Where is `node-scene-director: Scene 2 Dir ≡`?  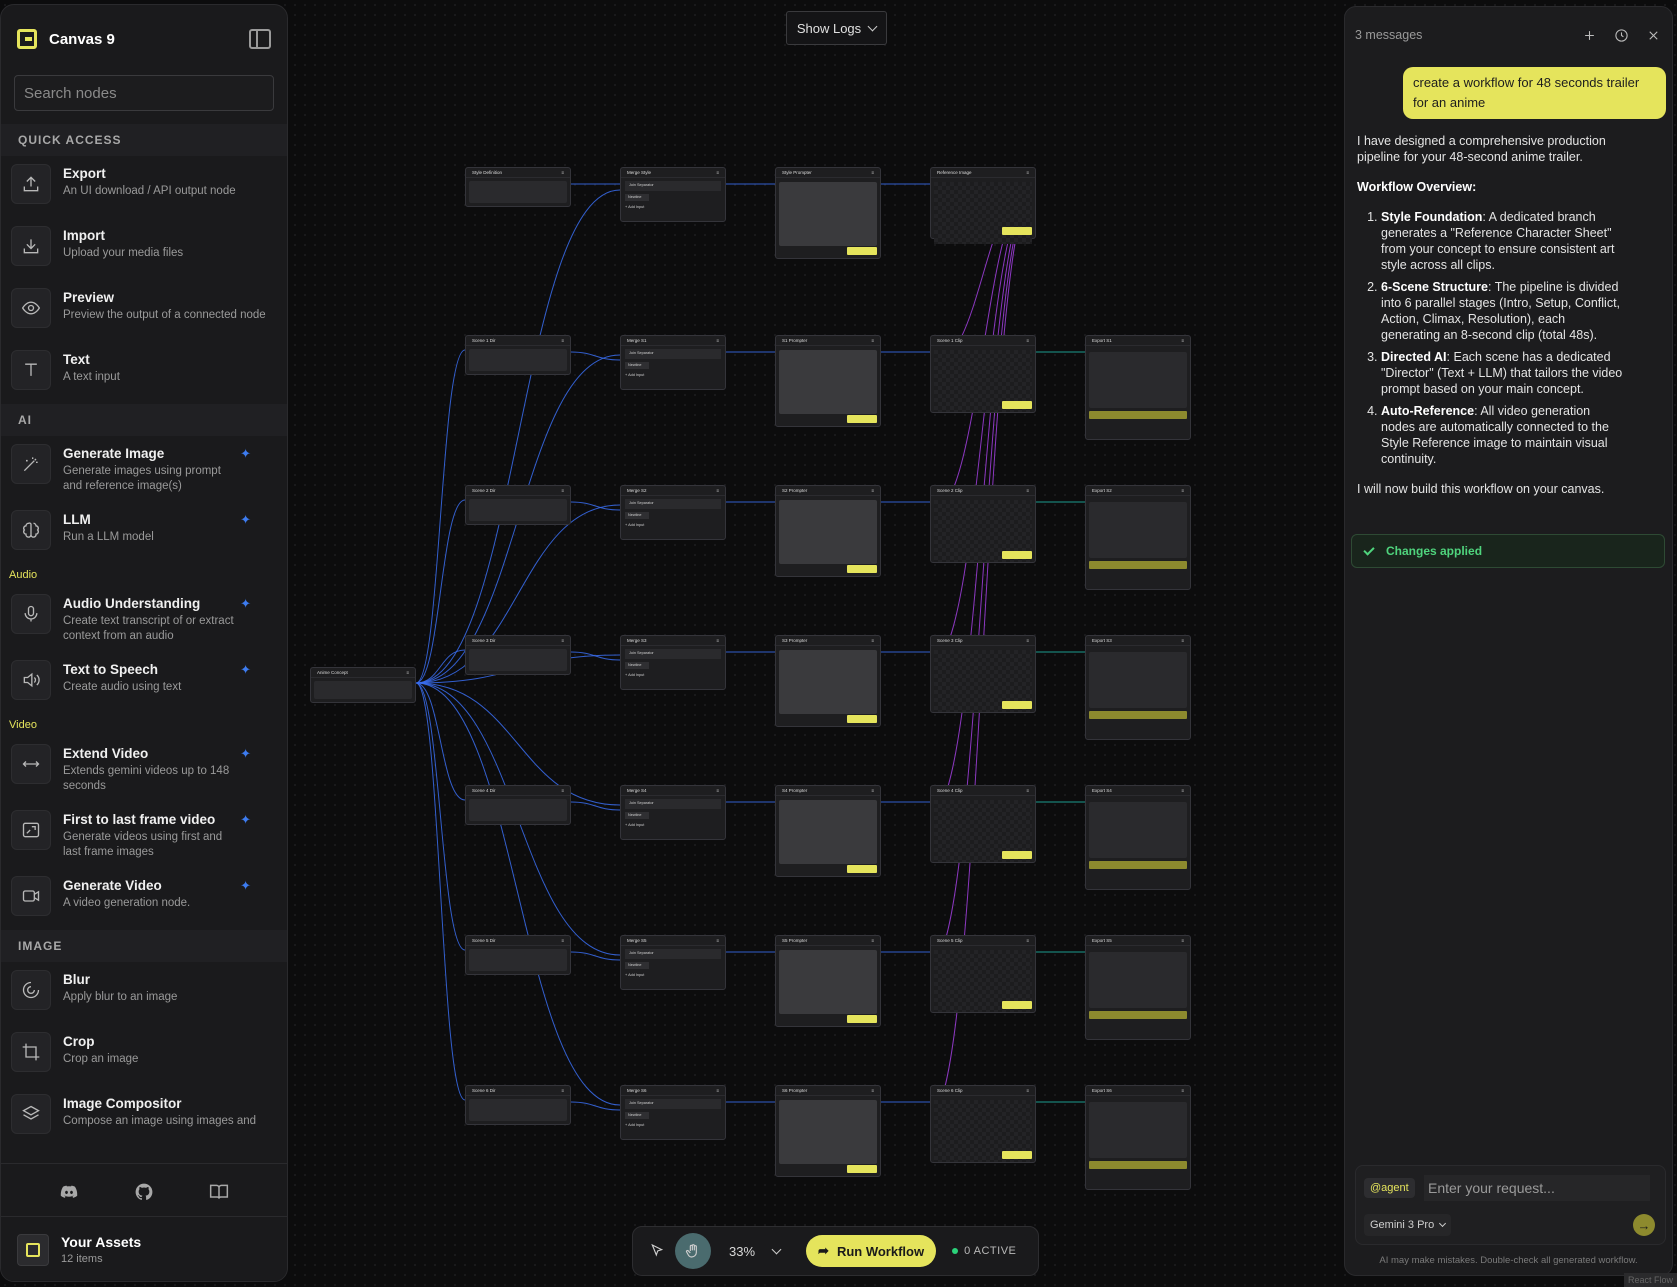
node-scene-director: Scene 2 Dir ≡ is located at coordinates (518, 505).